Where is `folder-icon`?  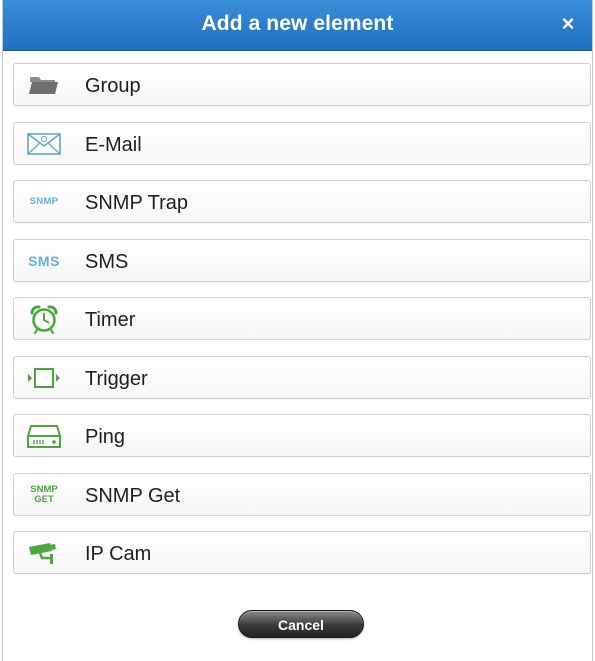 folder-icon is located at coordinates (44, 85).